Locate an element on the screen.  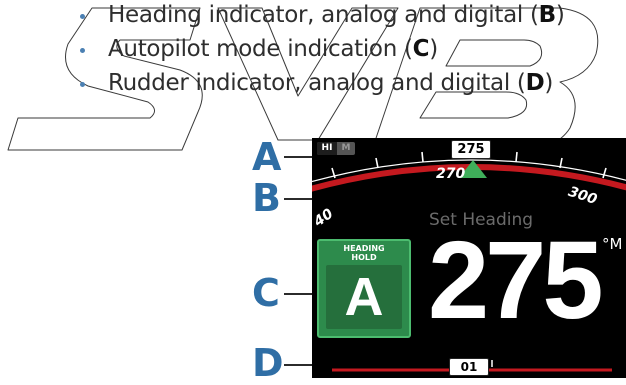
mode-letter-box: A is located at coordinates (364, 297).